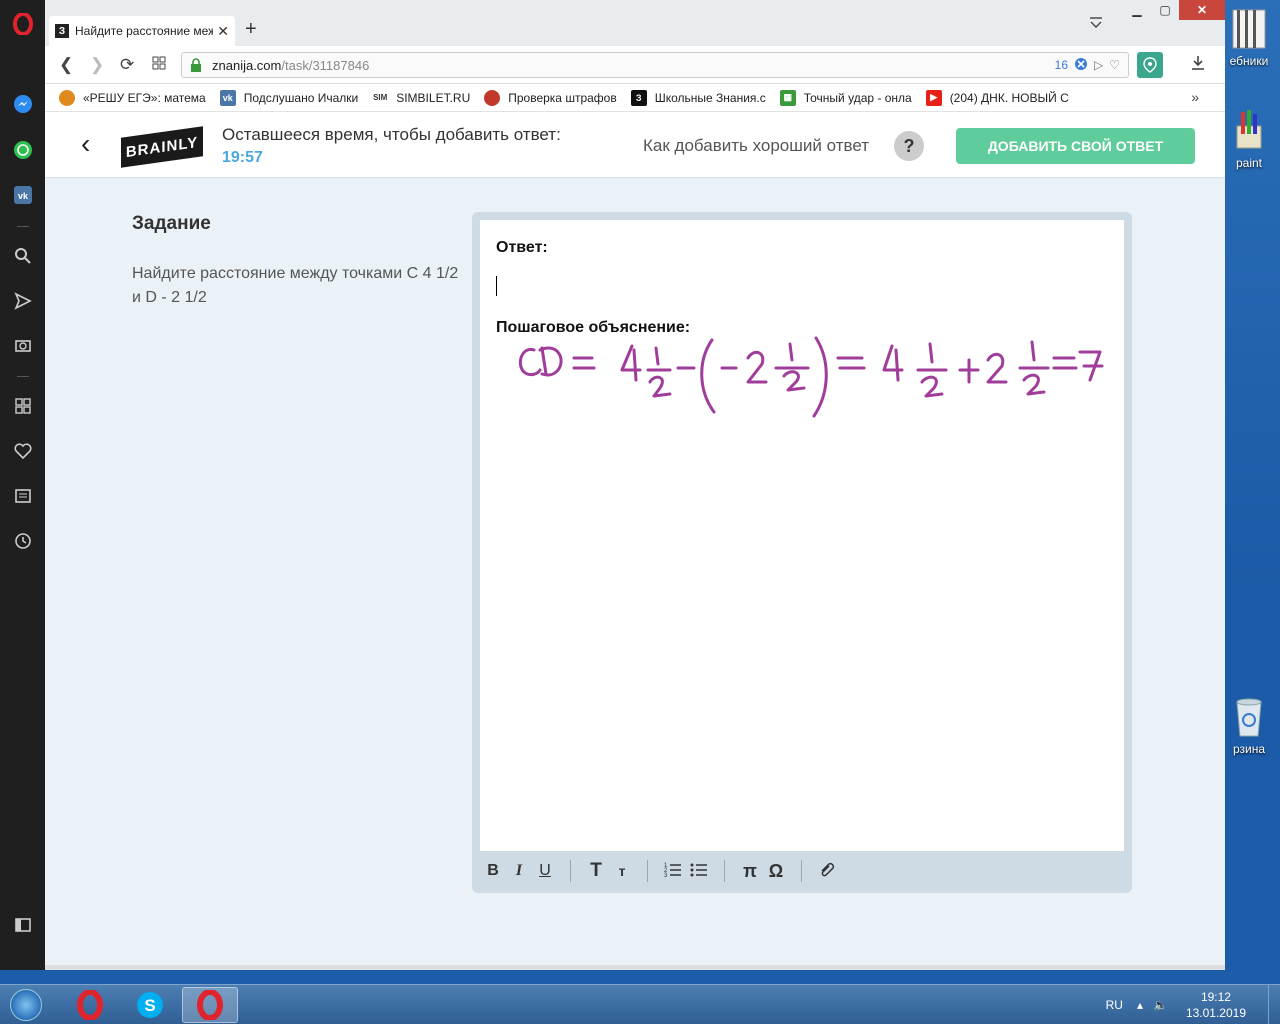 The height and width of the screenshot is (1024, 1280). Describe the element at coordinates (97, 65) in the screenshot. I see `forward-icon: ❯` at that location.